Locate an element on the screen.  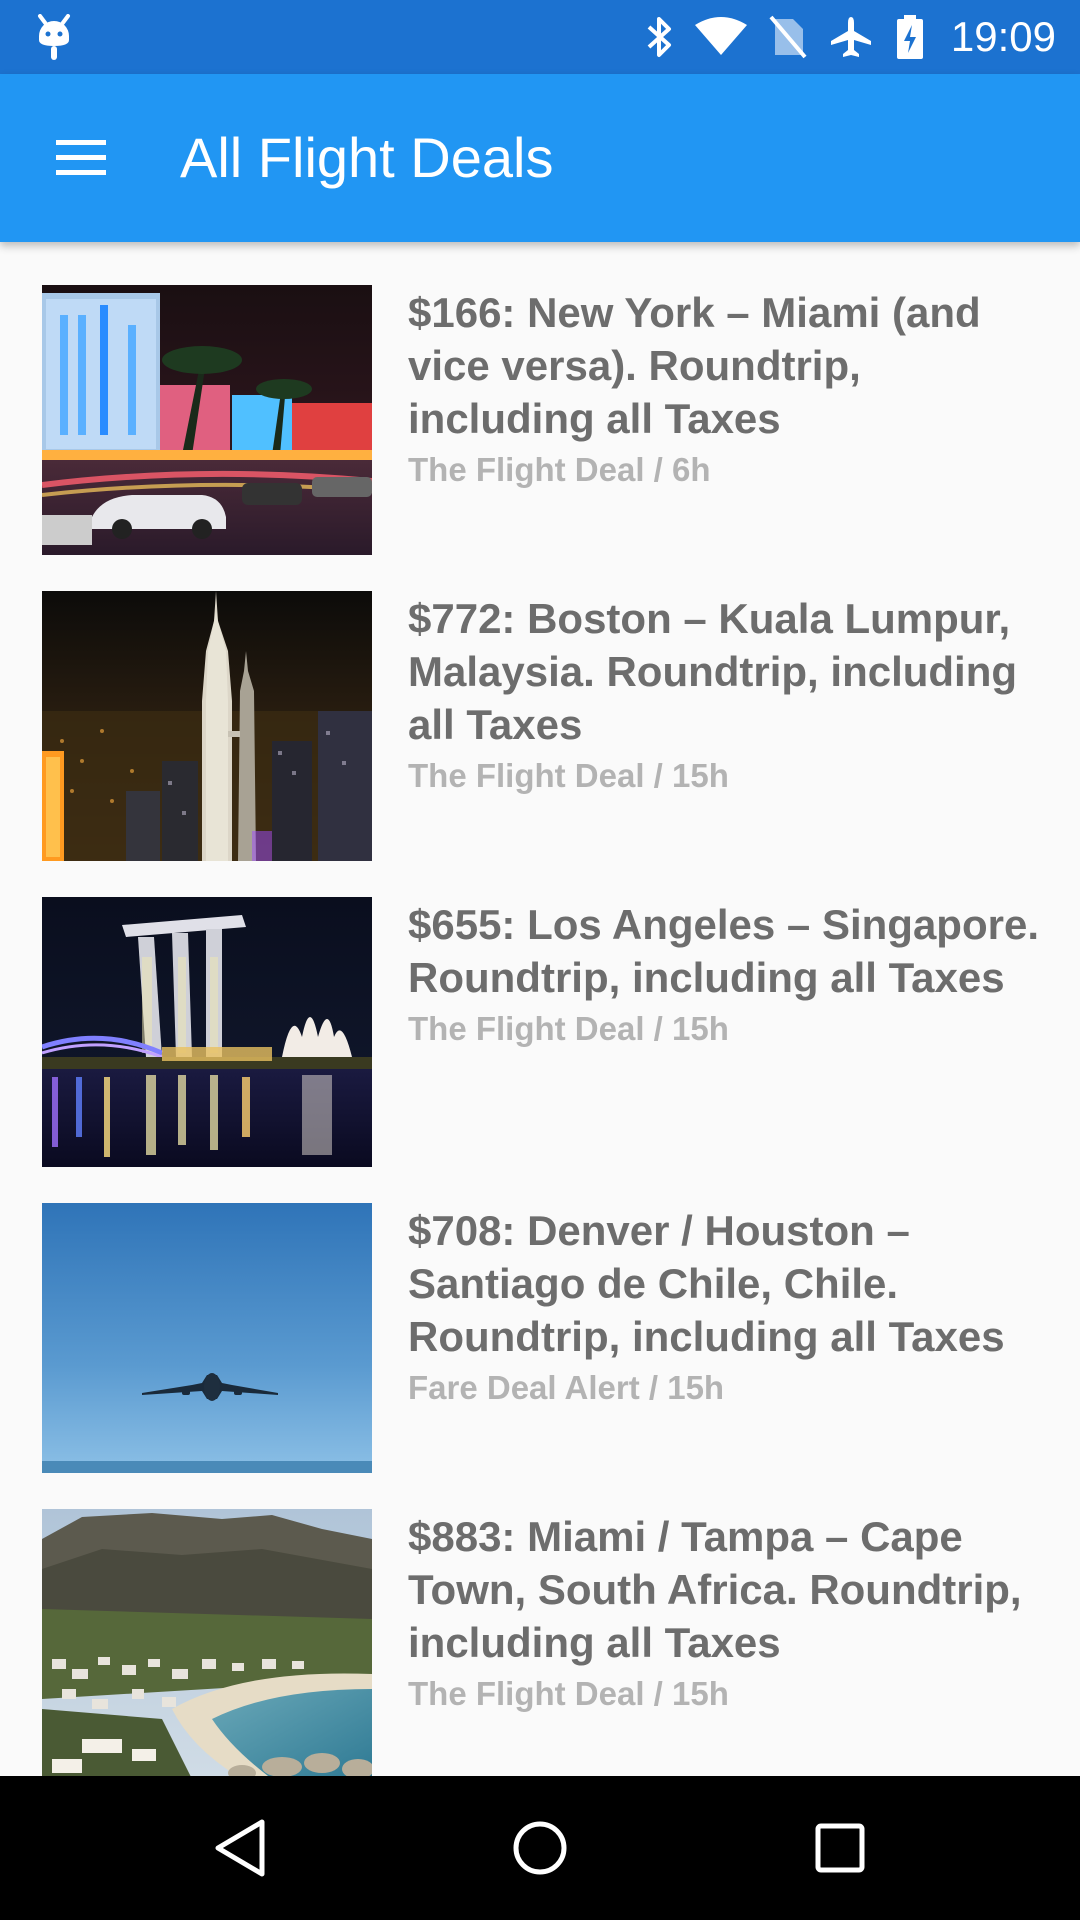
airplane-icon is located at coordinates (851, 37).